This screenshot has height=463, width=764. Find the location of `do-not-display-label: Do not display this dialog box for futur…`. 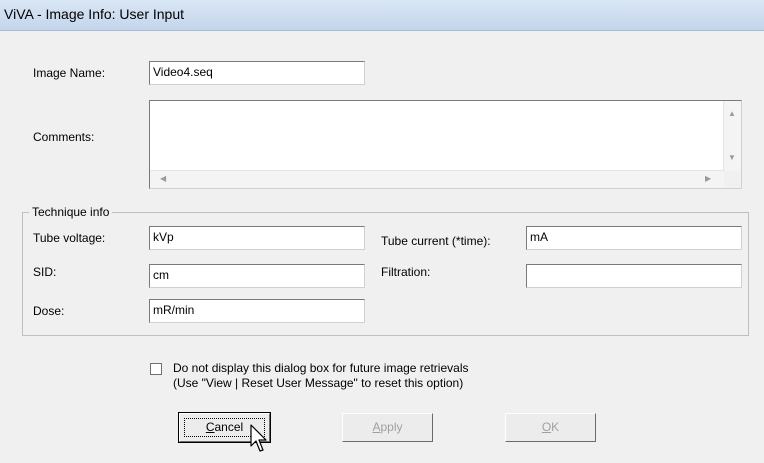

do-not-display-label: Do not display this dialog box for futur… is located at coordinates (321, 368).